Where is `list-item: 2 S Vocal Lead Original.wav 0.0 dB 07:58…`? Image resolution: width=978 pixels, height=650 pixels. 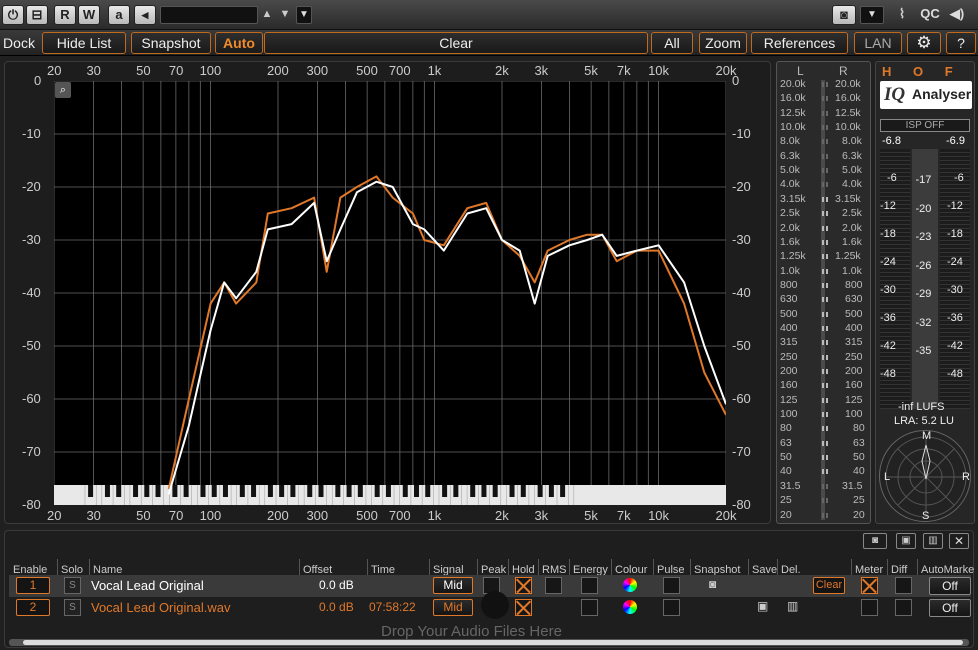 list-item: 2 S Vocal Lead Original.wav 0.0 dB 07:58… is located at coordinates (490, 605).